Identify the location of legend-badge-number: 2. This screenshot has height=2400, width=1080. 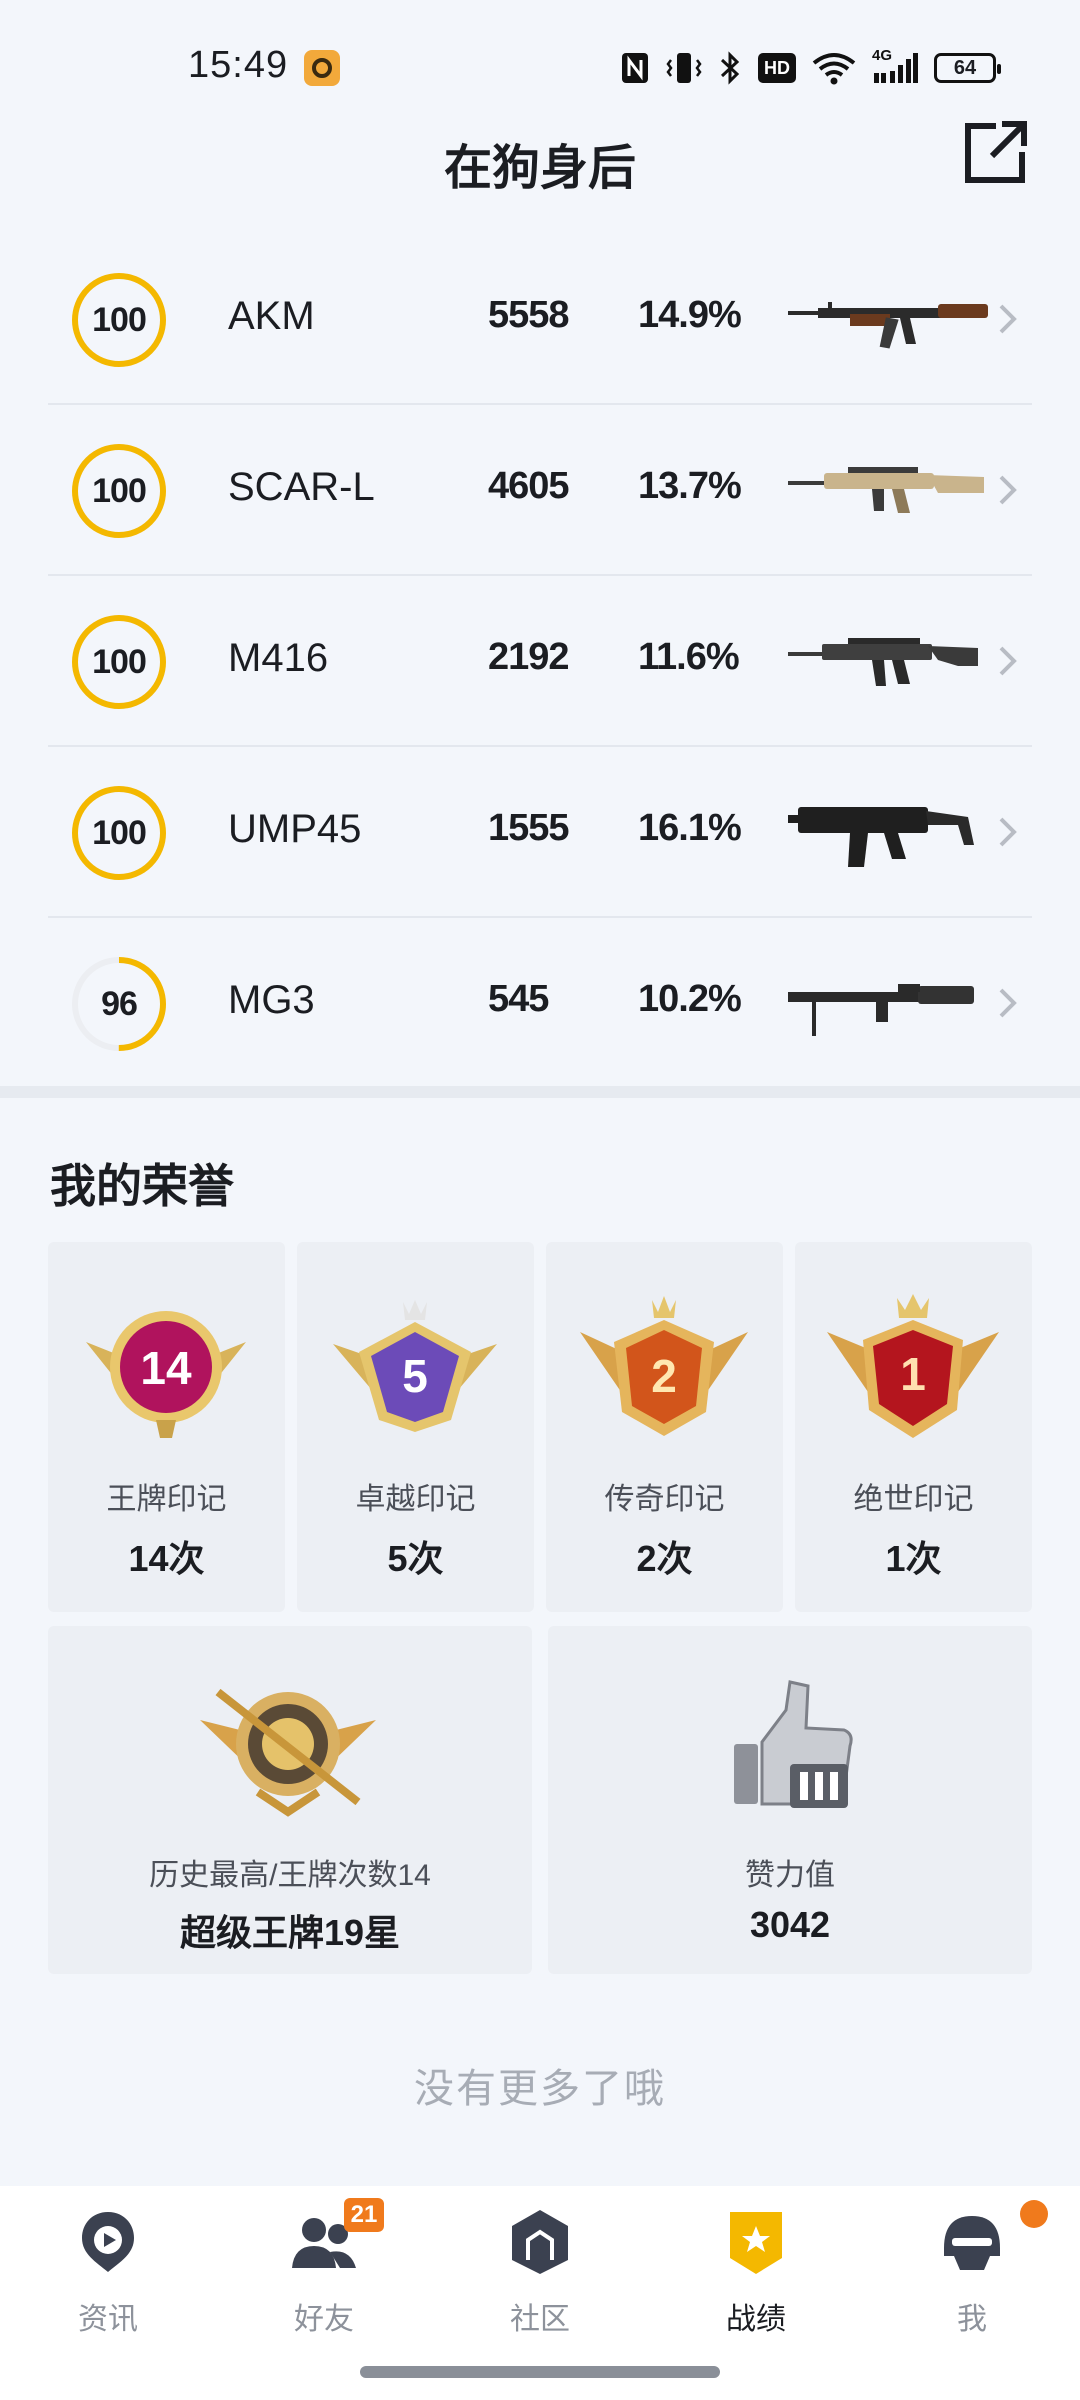
(664, 1376).